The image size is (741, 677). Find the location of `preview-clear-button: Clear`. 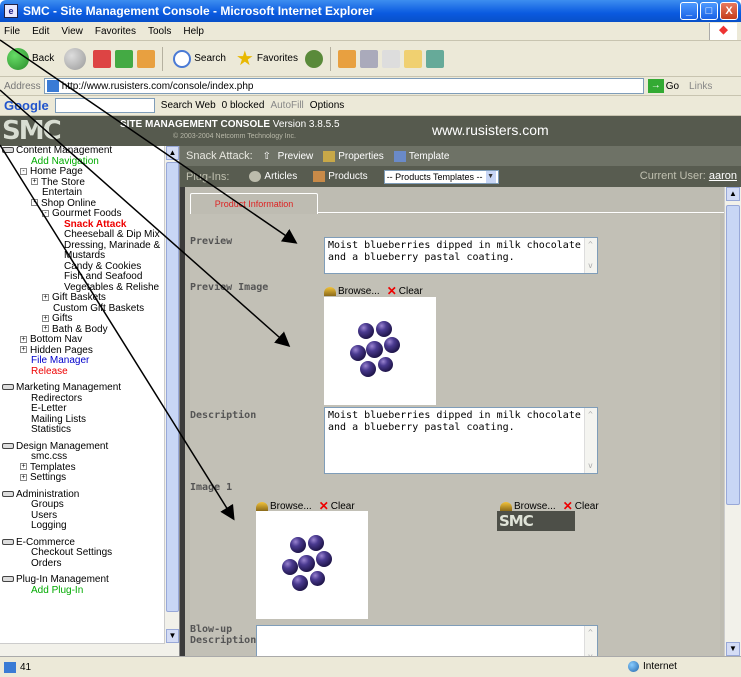

preview-clear-button: Clear is located at coordinates (411, 291).